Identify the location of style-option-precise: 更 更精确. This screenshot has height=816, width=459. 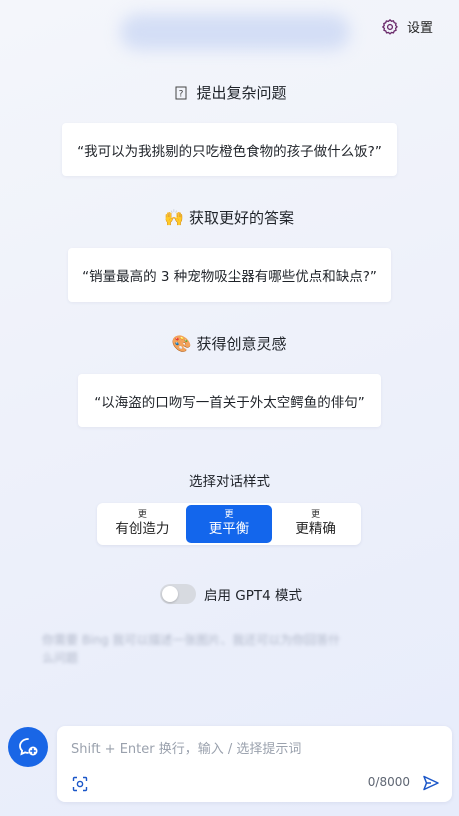
(315, 524).